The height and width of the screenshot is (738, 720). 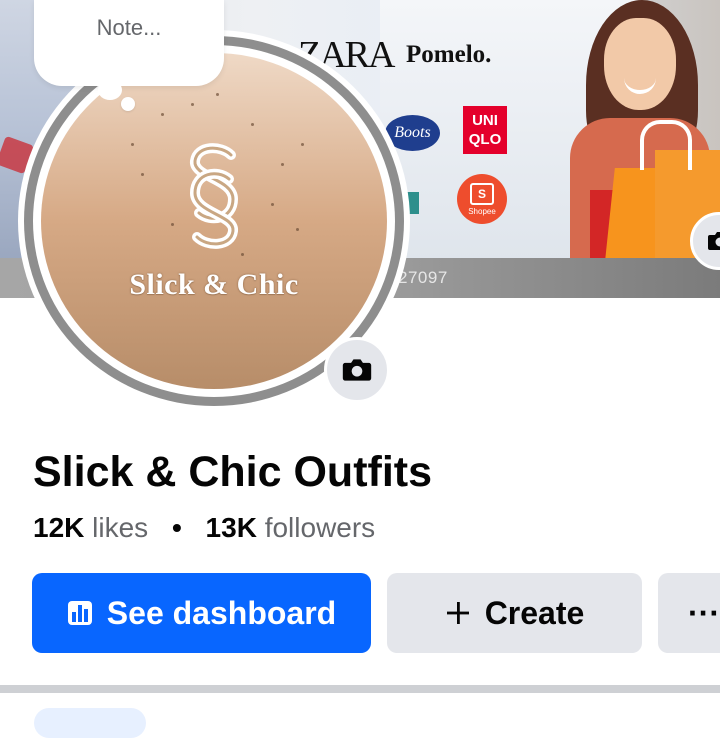 What do you see at coordinates (214, 196) in the screenshot?
I see `sc-monogram-icon` at bounding box center [214, 196].